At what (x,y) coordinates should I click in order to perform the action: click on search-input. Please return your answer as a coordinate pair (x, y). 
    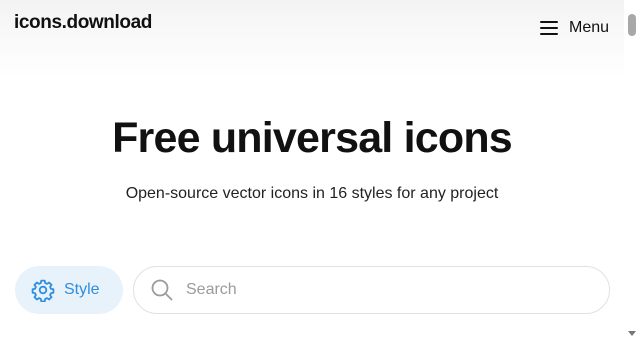
    Looking at the image, I should click on (386, 290).